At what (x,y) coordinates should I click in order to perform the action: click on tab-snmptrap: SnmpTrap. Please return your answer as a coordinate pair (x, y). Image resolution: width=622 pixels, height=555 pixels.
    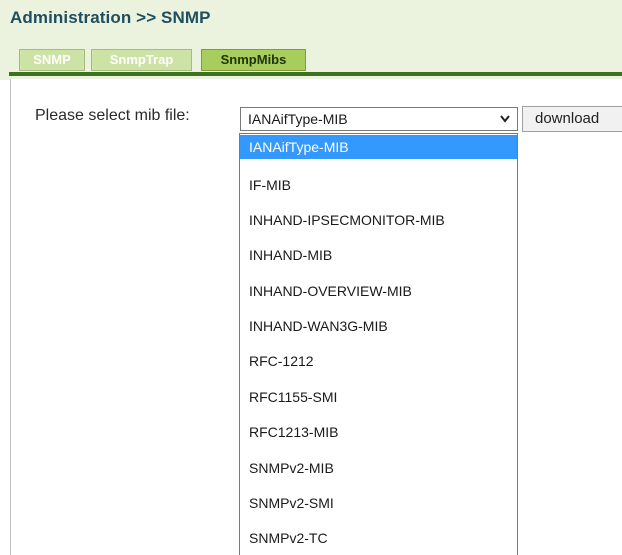
    Looking at the image, I should click on (141, 60).